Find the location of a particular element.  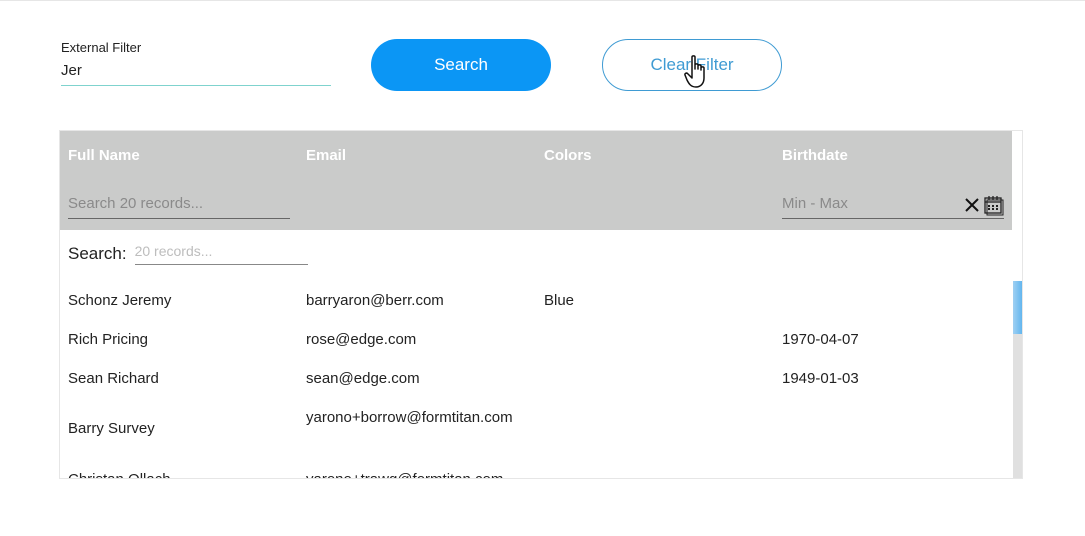

cell-full-name: Schonz Jeremy is located at coordinates (120, 300).